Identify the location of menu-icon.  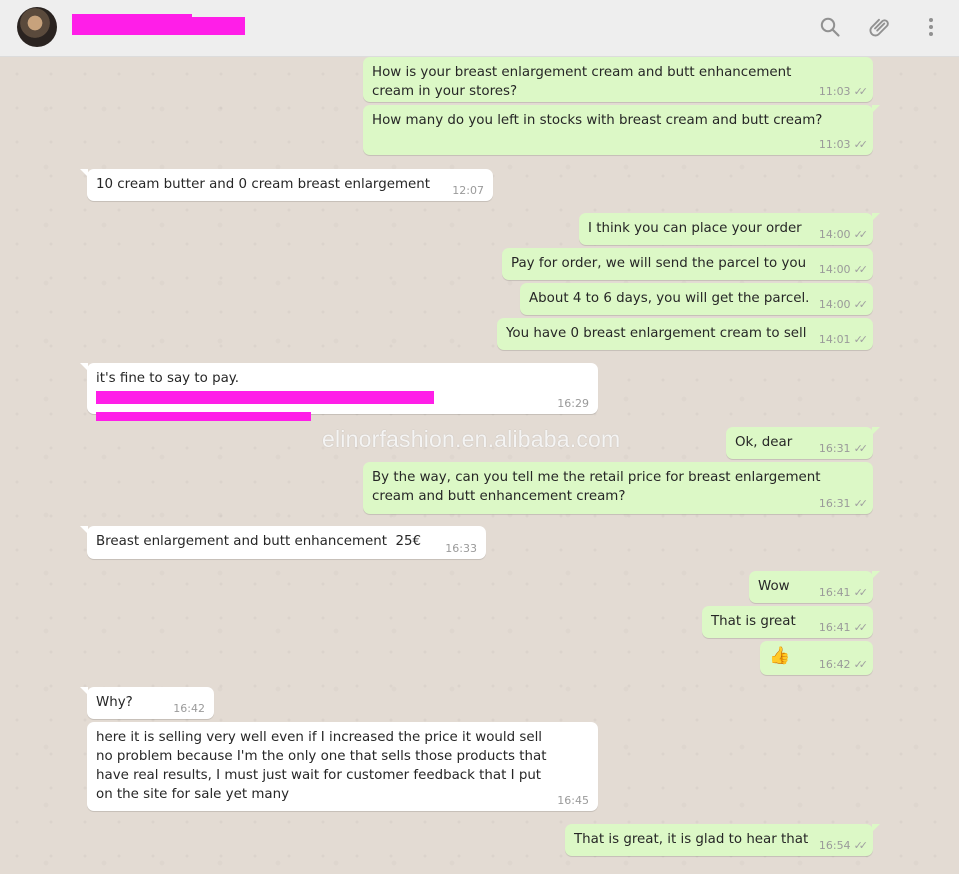
(931, 27).